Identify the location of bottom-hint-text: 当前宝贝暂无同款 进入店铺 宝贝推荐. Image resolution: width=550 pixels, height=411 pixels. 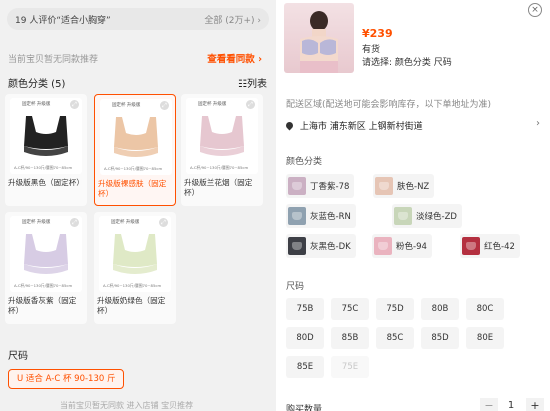
(127, 405).